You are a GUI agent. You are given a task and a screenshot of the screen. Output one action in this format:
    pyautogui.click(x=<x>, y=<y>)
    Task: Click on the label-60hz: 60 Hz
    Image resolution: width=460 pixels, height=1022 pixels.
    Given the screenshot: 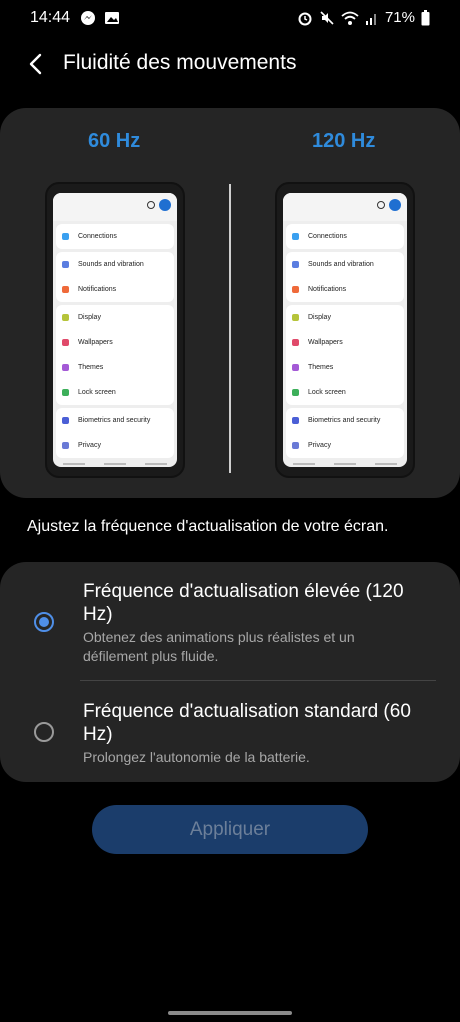 What is the action you would take?
    pyautogui.click(x=114, y=141)
    